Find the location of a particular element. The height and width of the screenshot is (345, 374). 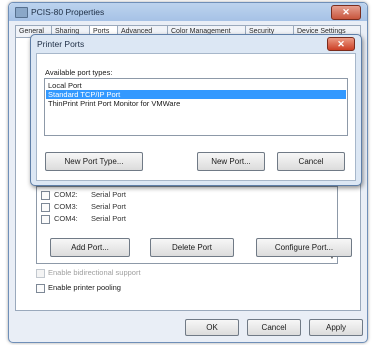

port-name: COM2: is located at coordinates (66, 194).